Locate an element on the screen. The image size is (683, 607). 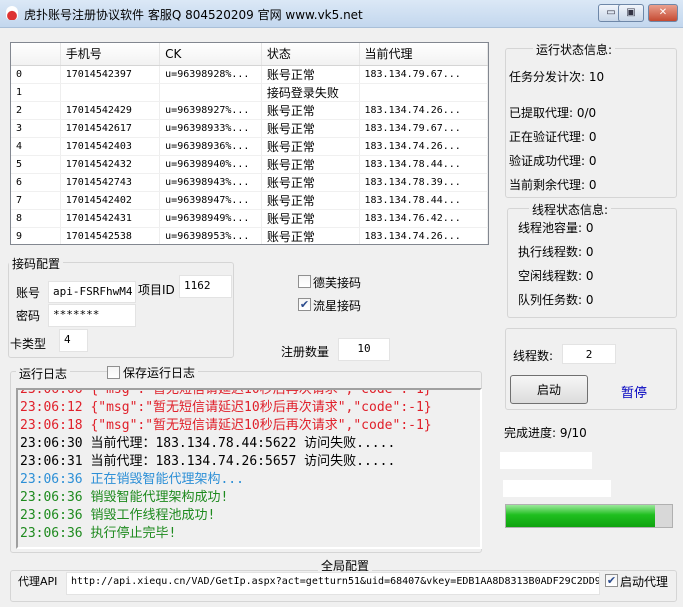
save-log-checkbox is located at coordinates (113, 372).